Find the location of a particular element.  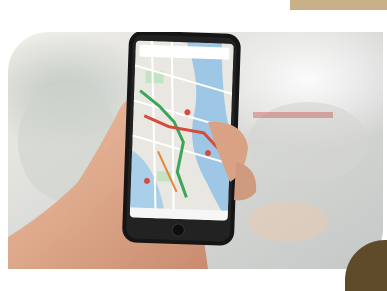

decorative-accent-bar is located at coordinates (338, 5).